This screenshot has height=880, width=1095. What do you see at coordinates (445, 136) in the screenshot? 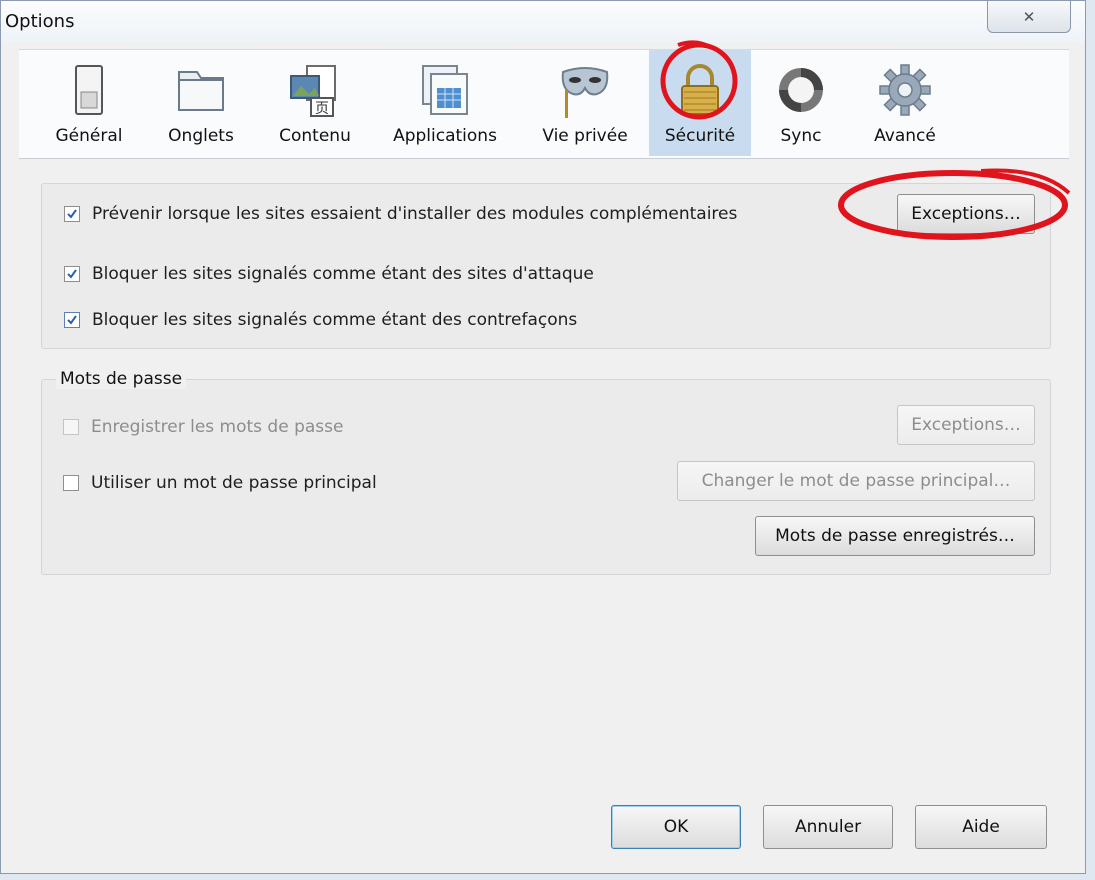
I see `tab-label: Applications` at bounding box center [445, 136].